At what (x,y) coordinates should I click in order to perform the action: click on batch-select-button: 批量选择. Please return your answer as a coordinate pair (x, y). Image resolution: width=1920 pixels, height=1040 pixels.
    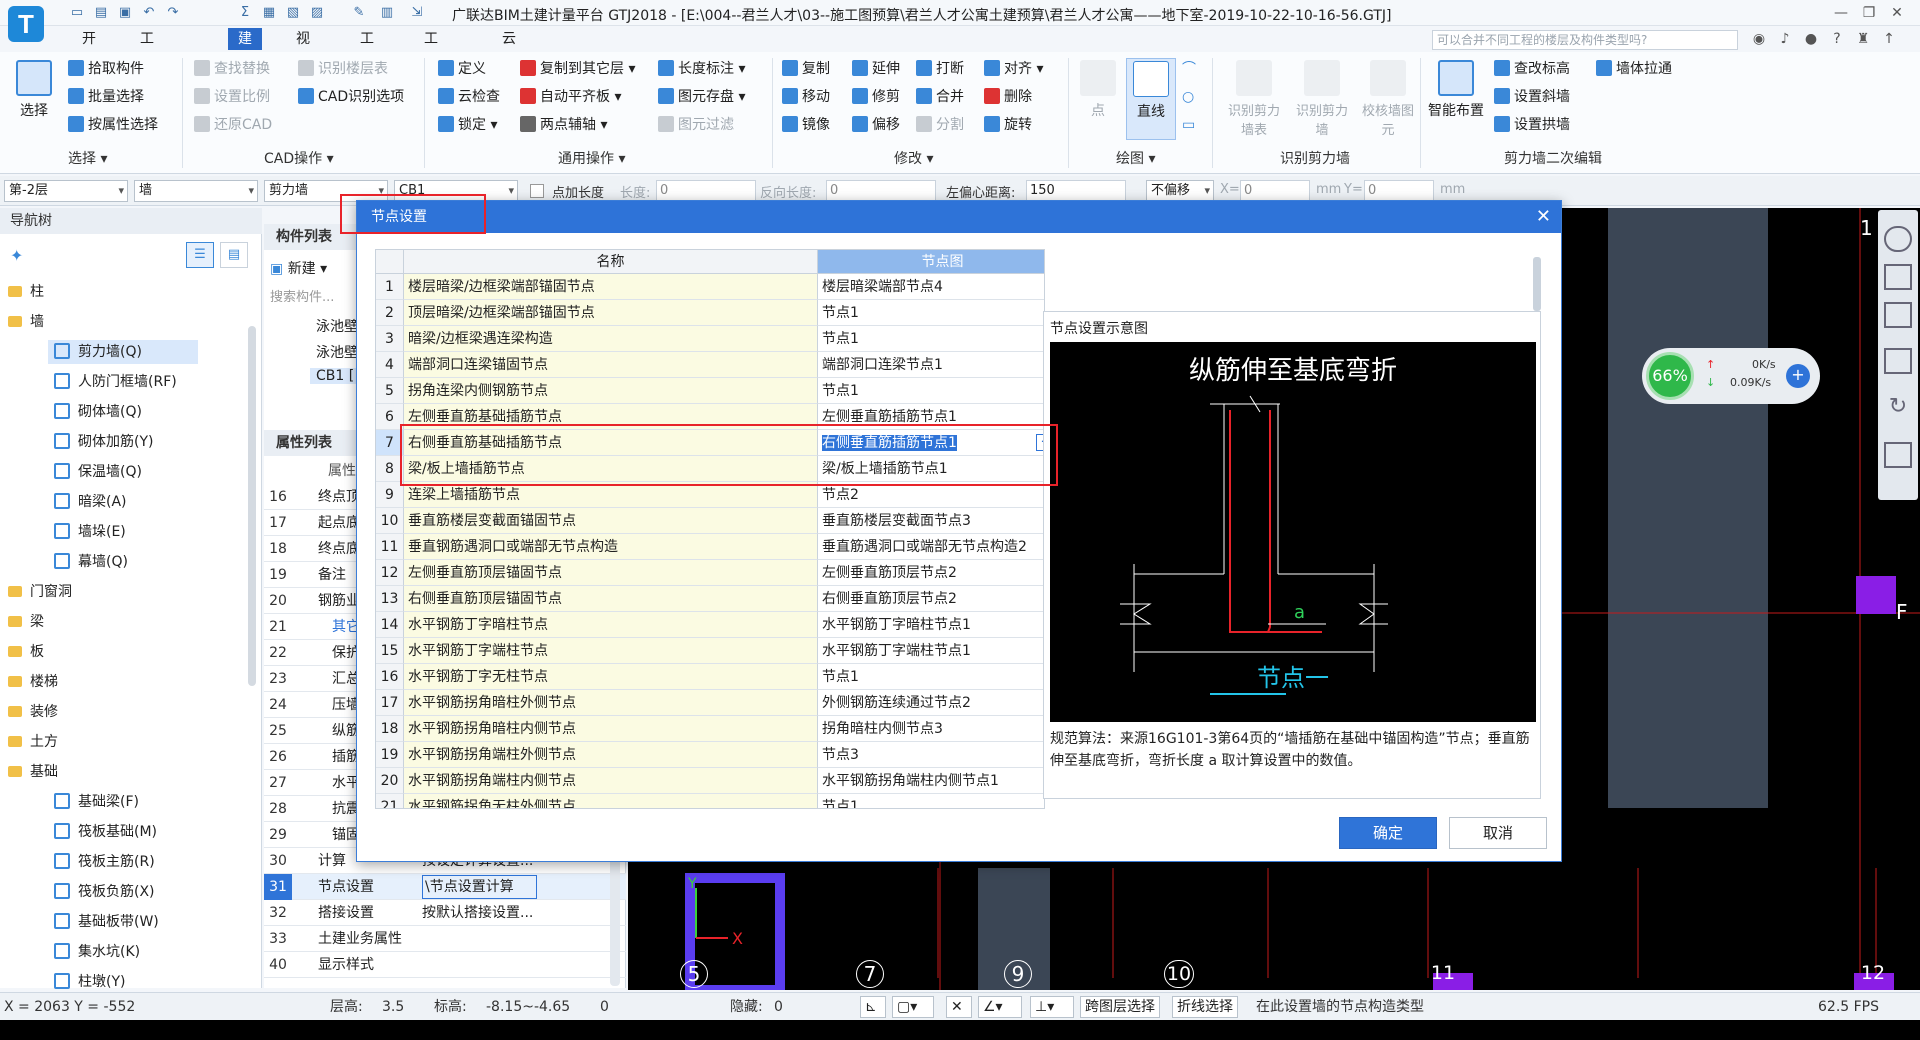
    Looking at the image, I should click on (106, 97).